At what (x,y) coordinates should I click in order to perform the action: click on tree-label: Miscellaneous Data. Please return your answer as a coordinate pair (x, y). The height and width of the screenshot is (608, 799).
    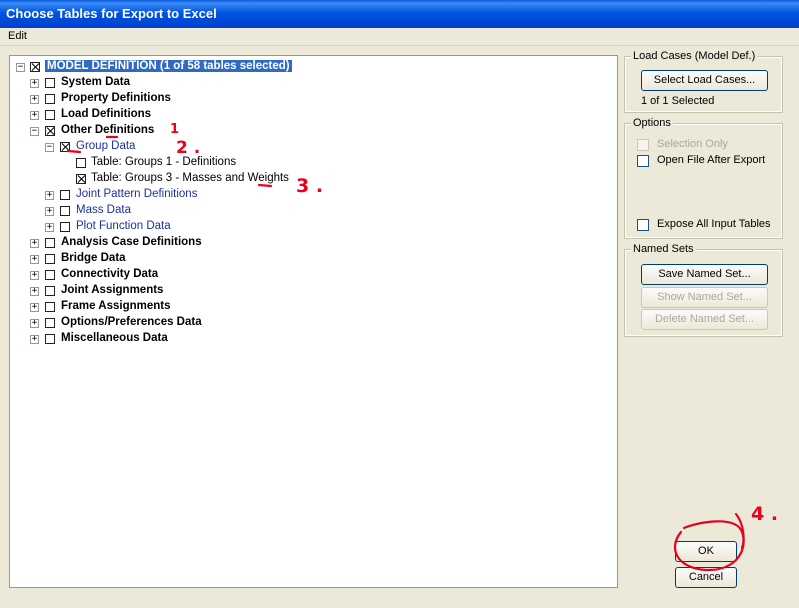
    Looking at the image, I should click on (114, 338).